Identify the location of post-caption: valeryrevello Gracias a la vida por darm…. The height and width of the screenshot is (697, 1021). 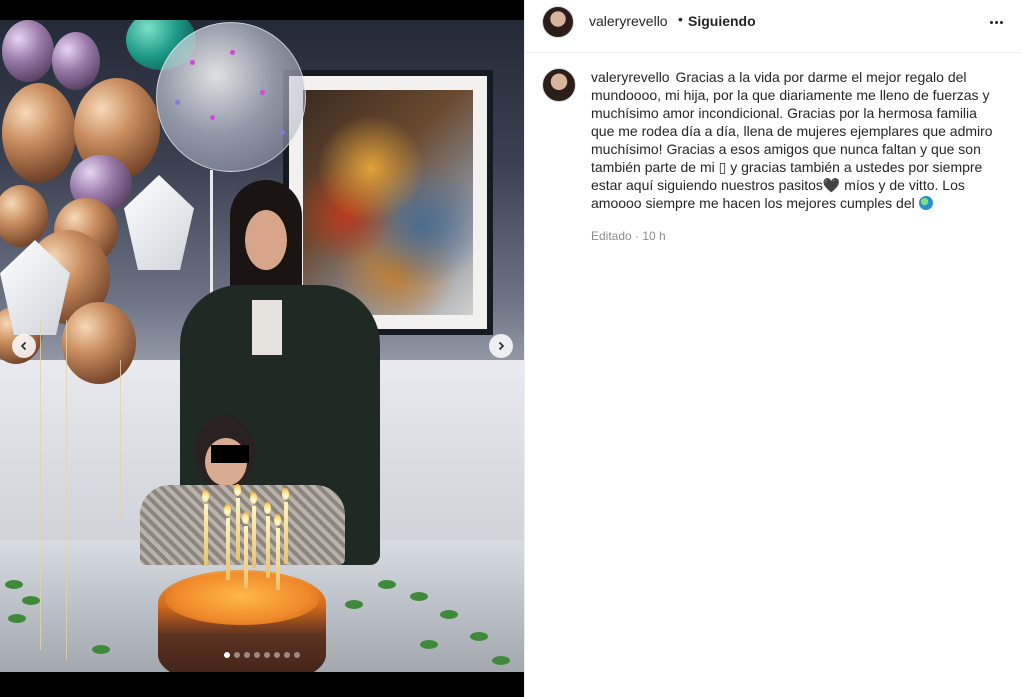
(796, 140).